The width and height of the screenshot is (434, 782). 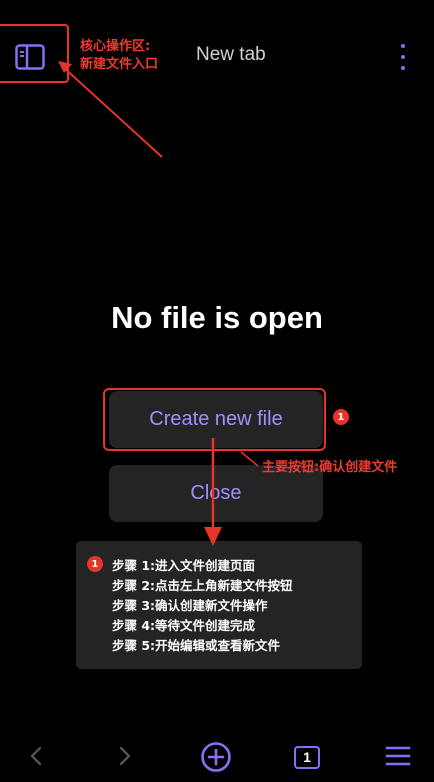 I want to click on step-badge: 1, so click(x=341, y=417).